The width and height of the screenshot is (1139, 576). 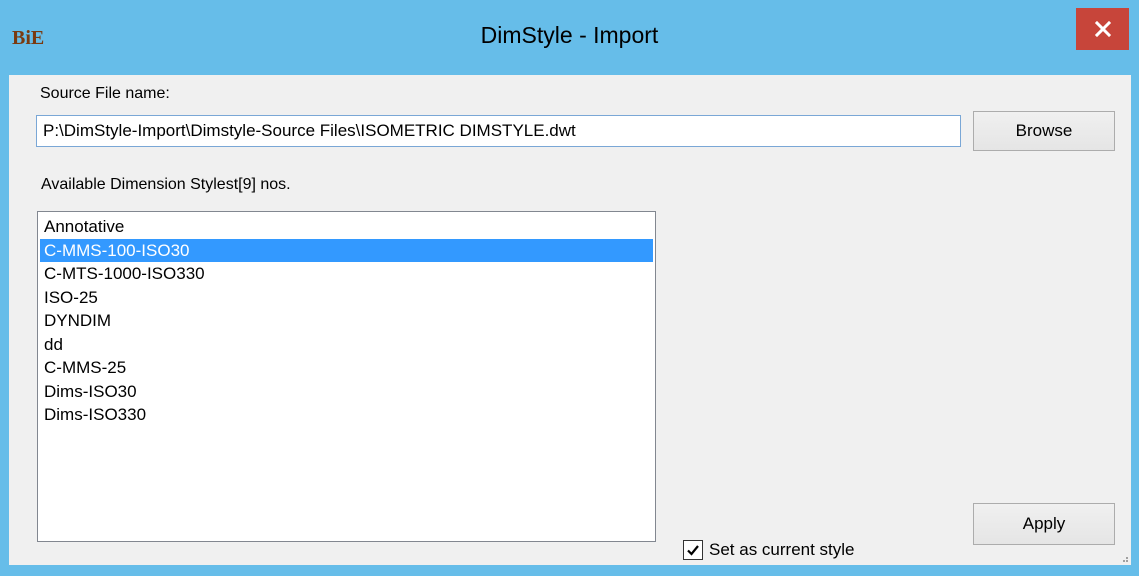 I want to click on source-file-label: Source File name:, so click(x=105, y=93).